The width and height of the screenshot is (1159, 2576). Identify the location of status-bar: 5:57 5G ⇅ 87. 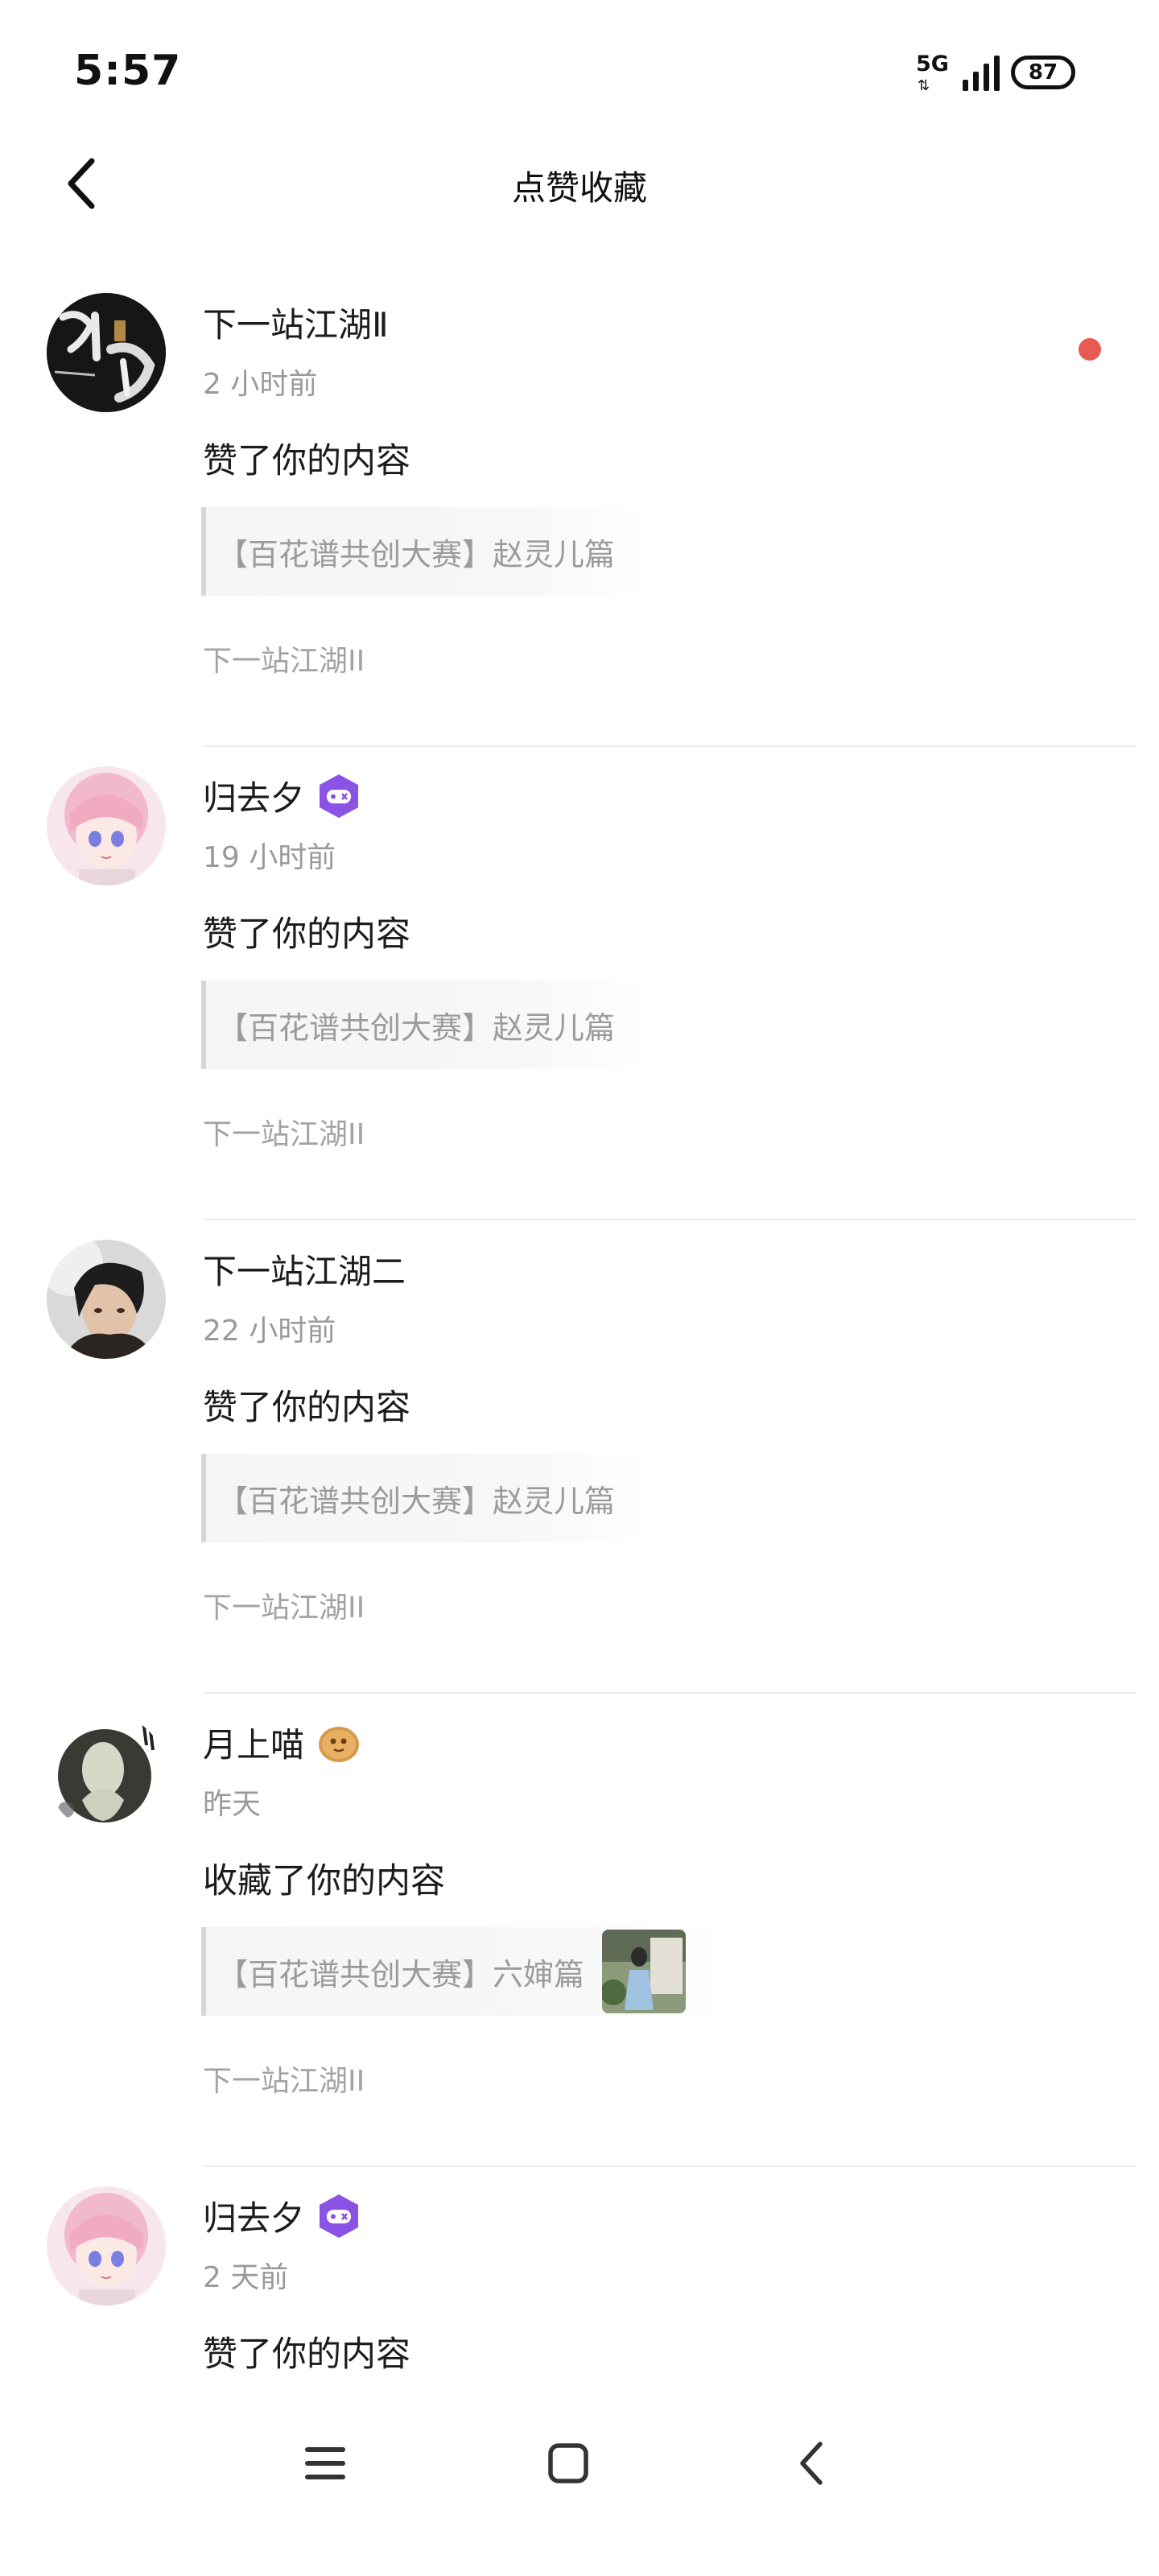
(579, 64).